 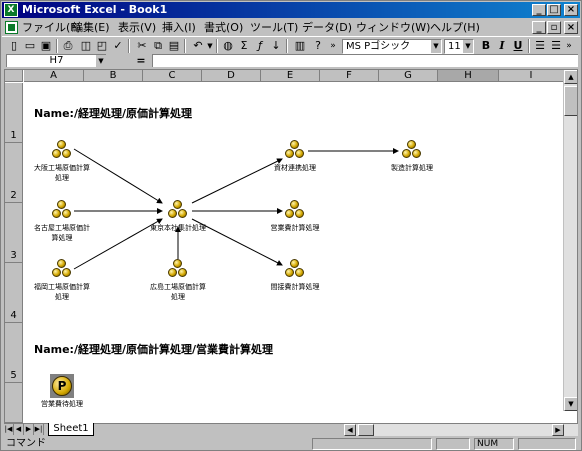 I want to click on process-node-eigyo: 営業費計算処理, so click(x=295, y=216).